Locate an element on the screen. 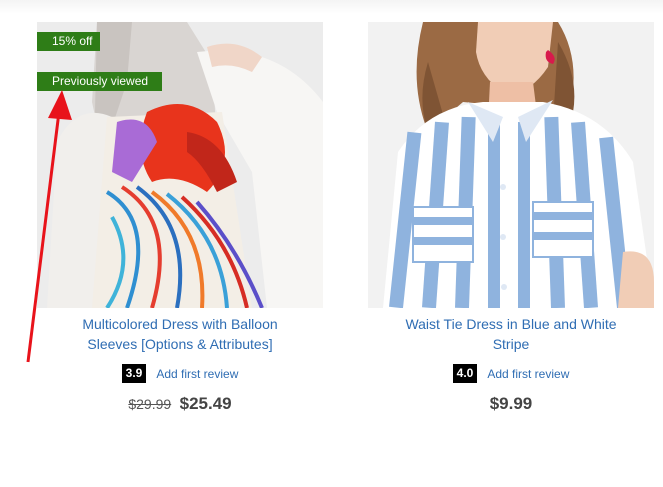 Image resolution: width=663 pixels, height=487 pixels. product-title-link: Waist Tie Dress in Blue and White Stripe is located at coordinates (511, 334).